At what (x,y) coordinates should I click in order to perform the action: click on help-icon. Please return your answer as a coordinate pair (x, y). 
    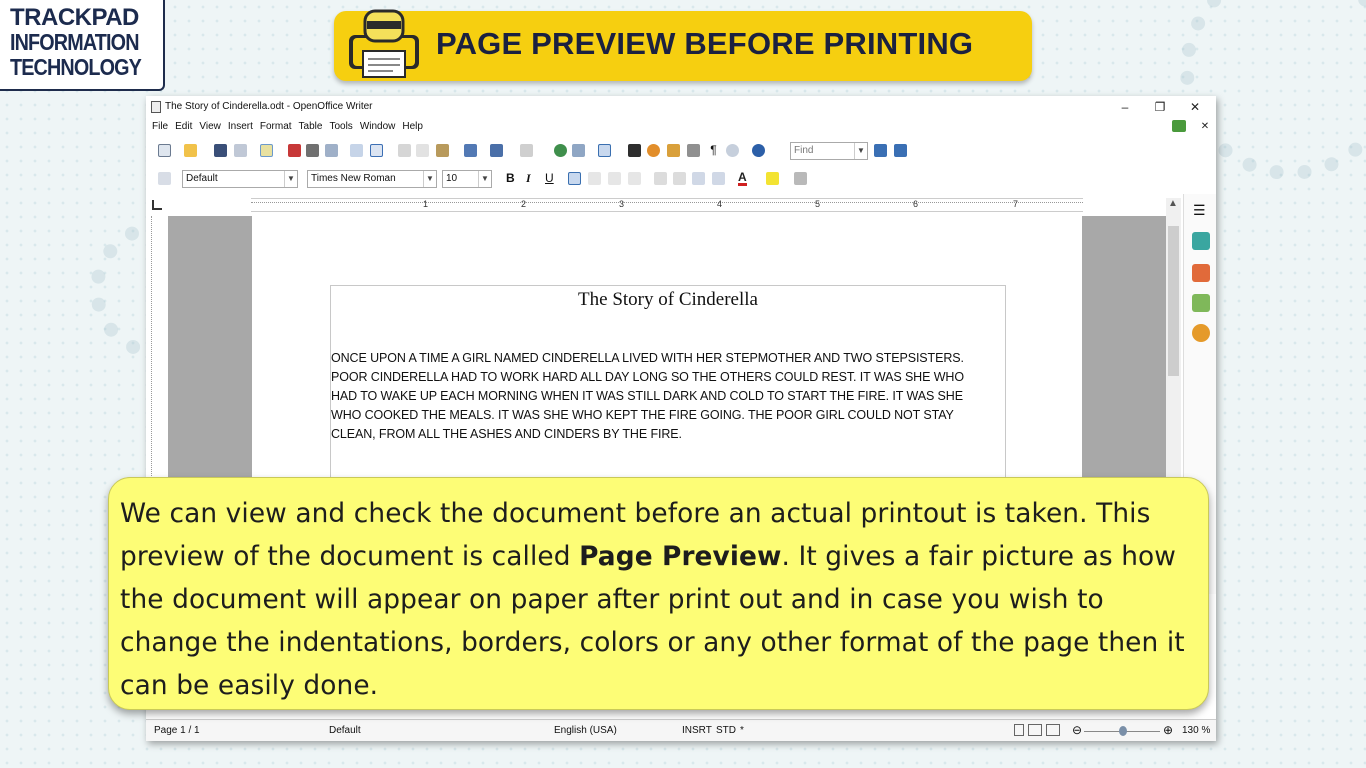
    Looking at the image, I should click on (758, 150).